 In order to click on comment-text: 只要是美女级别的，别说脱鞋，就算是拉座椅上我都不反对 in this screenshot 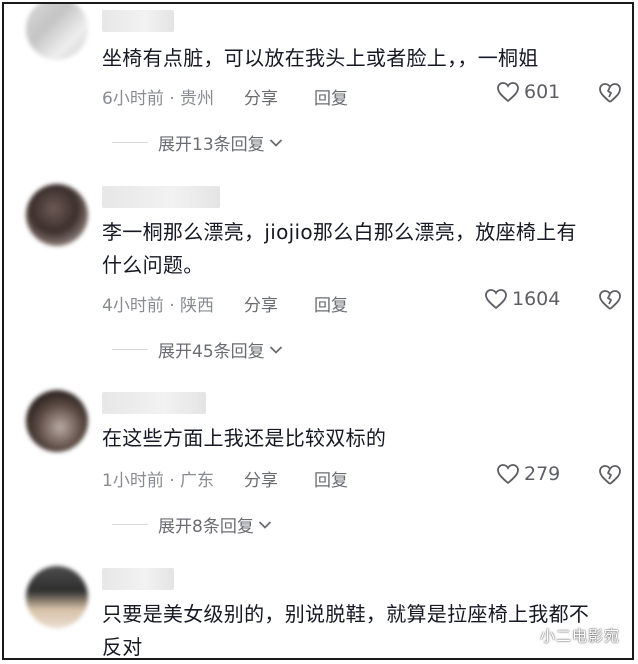, I will do `click(346, 630)`.